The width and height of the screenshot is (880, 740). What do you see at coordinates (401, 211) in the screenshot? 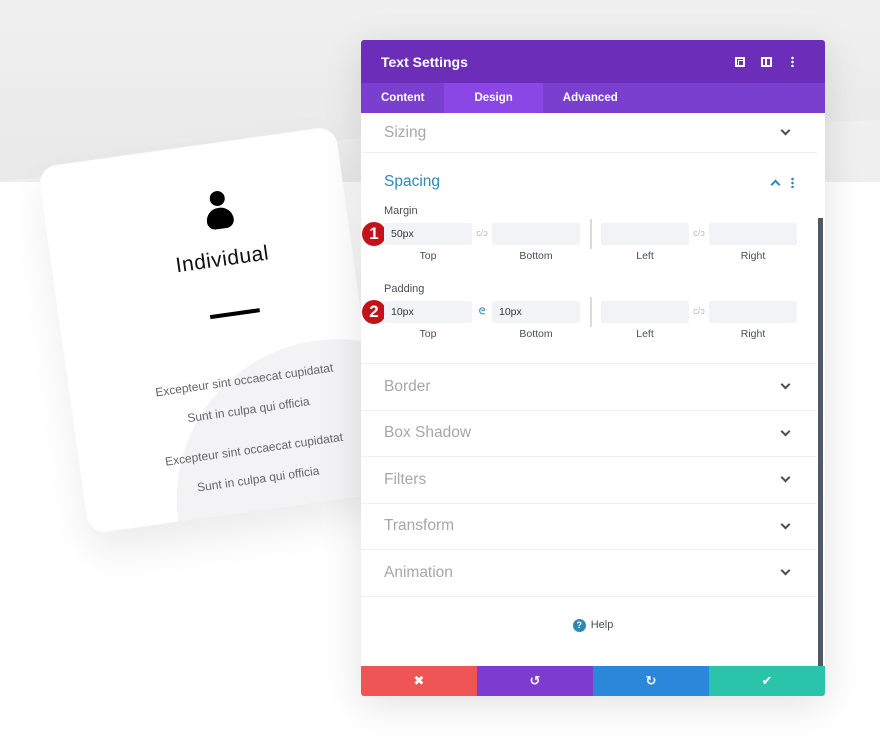
I see `margin-label: Margin` at bounding box center [401, 211].